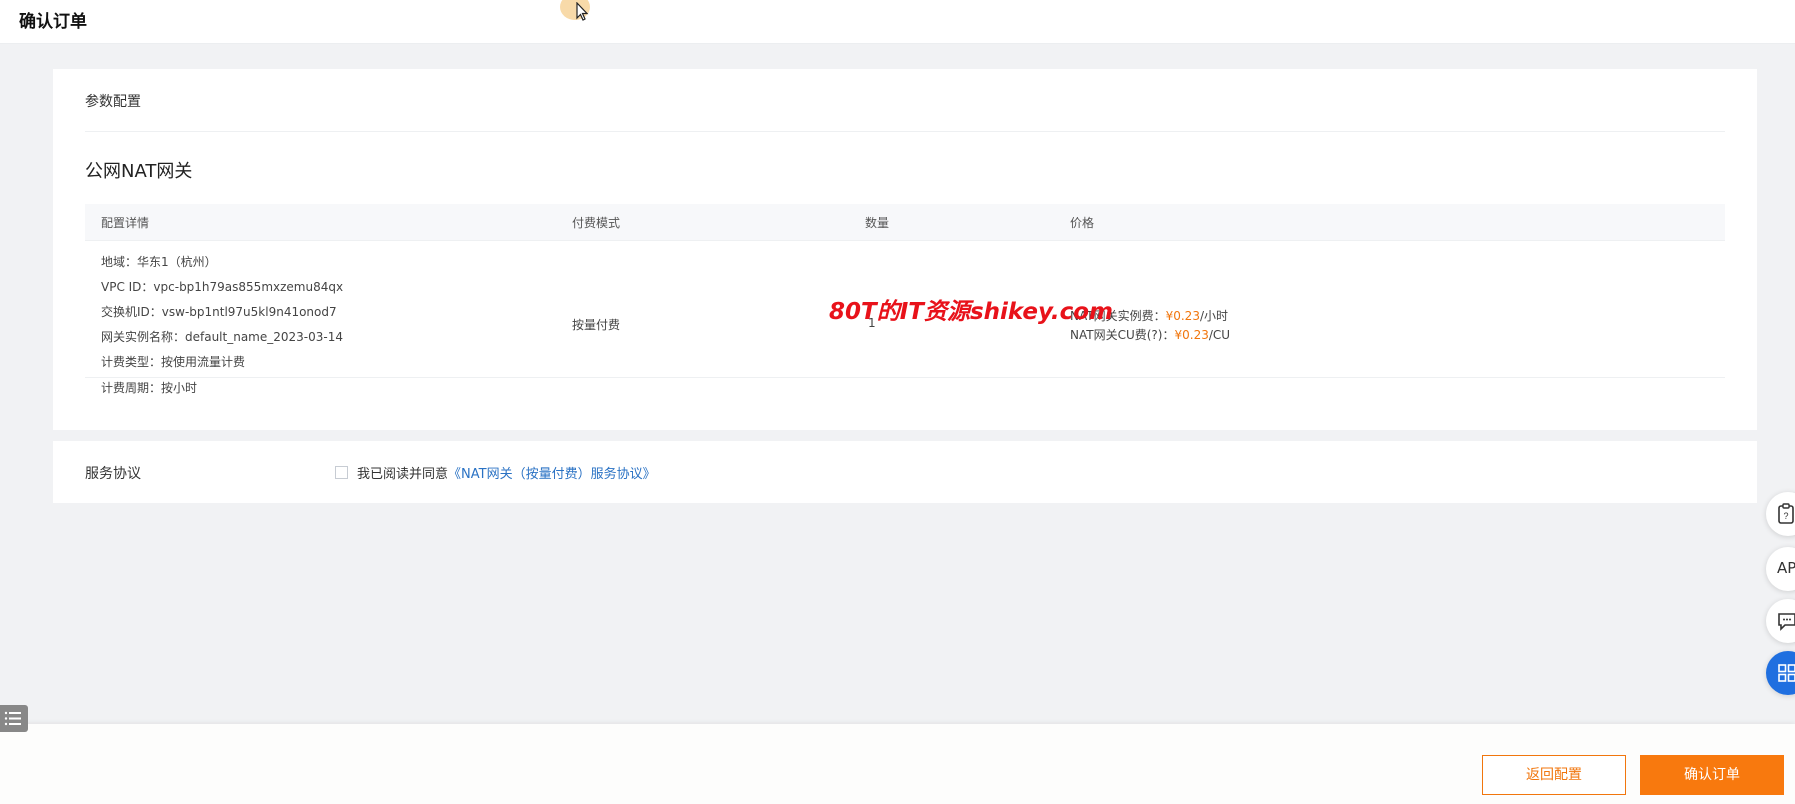 The width and height of the screenshot is (1795, 804). I want to click on page-title: 确认订单, so click(53, 22).